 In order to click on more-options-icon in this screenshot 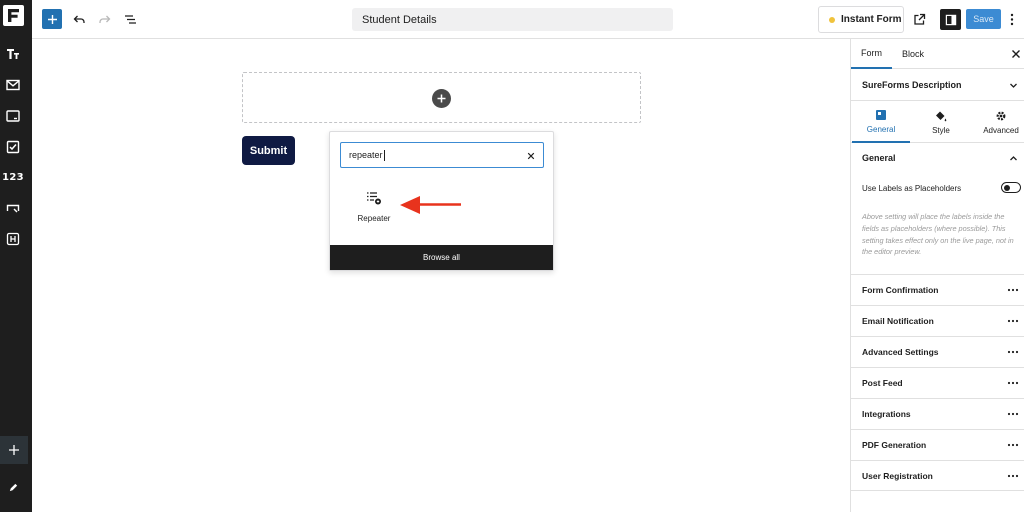, I will do `click(1012, 19)`.